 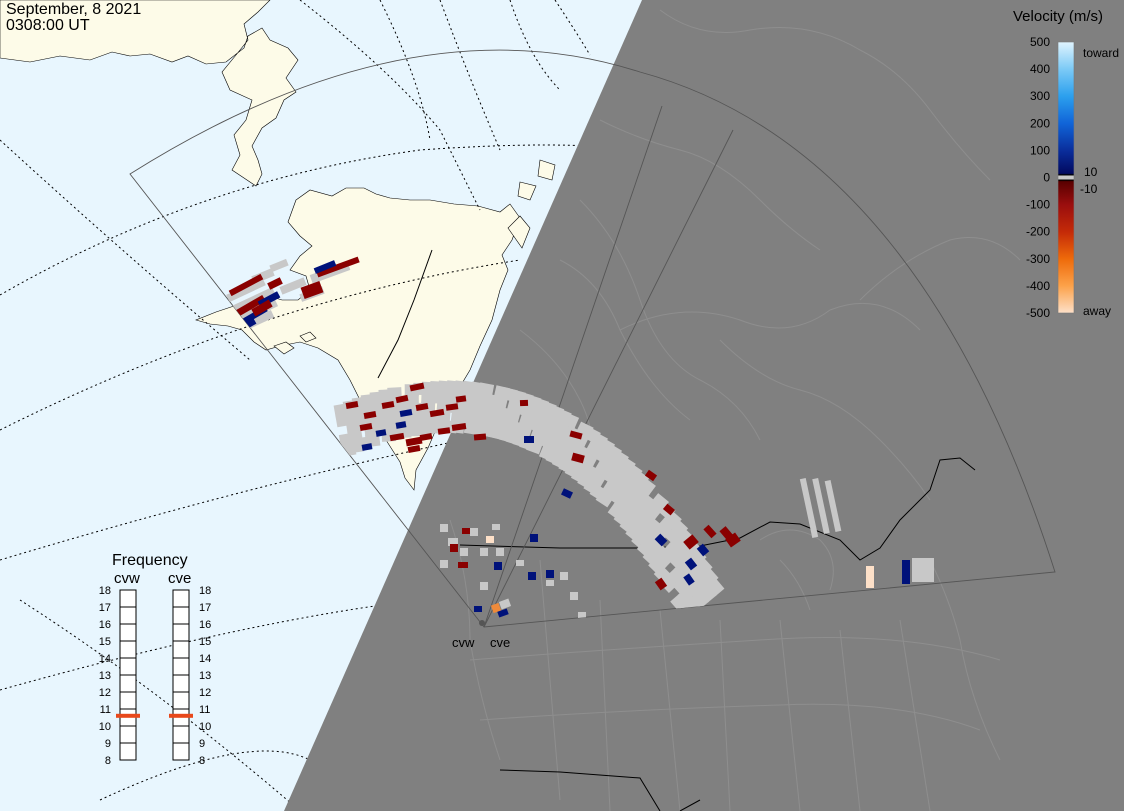 I want to click on colorbar-tick-label: 200, so click(x=1040, y=123).